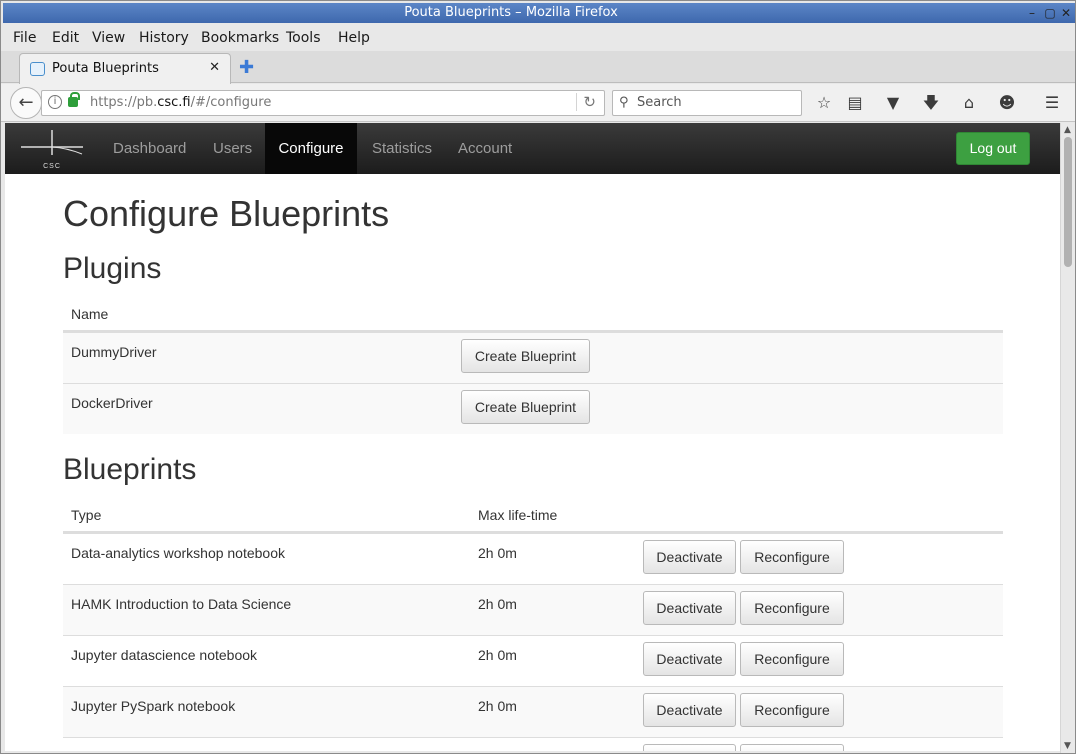  I want to click on blueprint-type: Jupyter PySpark notebook, so click(153, 706).